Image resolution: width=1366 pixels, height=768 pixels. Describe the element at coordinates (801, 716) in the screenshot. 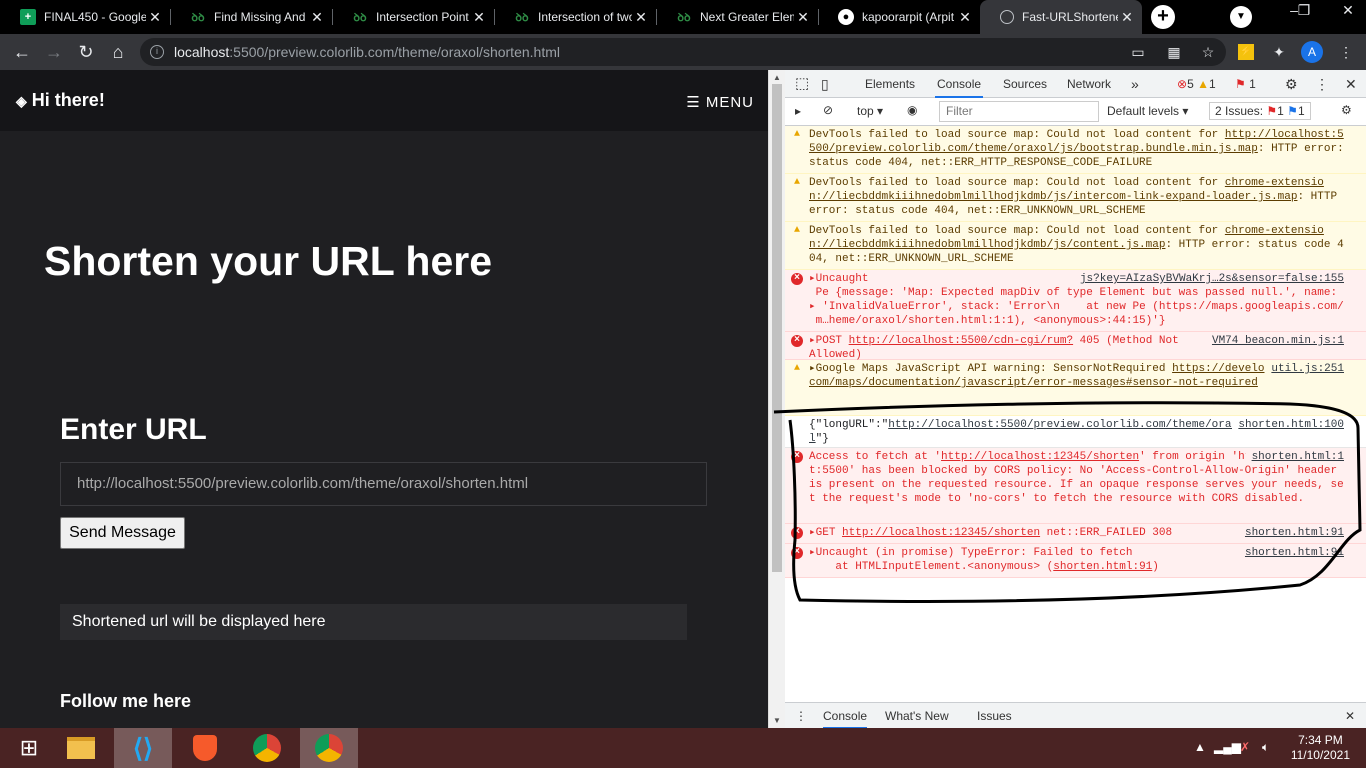

I see `drawer-menu-icon: ⋮` at that location.